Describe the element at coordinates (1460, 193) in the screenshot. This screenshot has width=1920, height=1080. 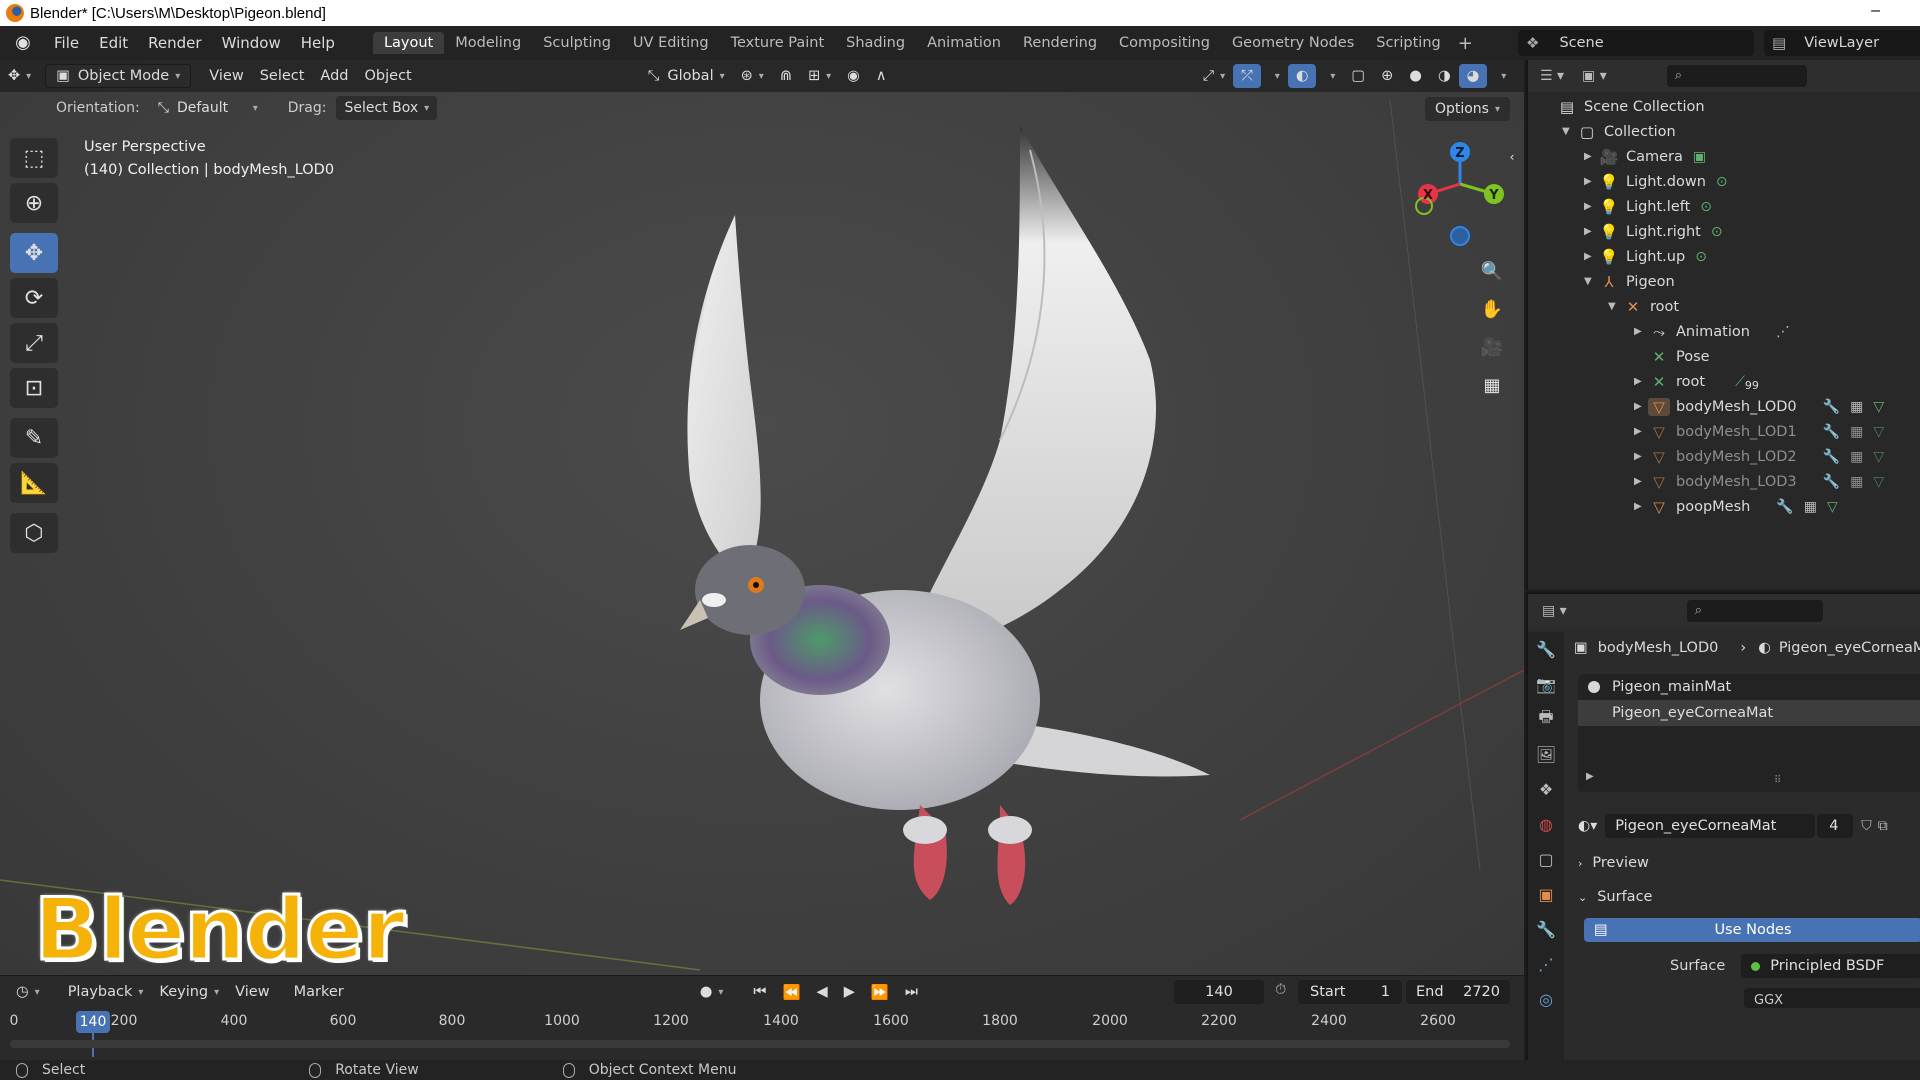
I see `navigation-gizmo: Z Y X` at that location.